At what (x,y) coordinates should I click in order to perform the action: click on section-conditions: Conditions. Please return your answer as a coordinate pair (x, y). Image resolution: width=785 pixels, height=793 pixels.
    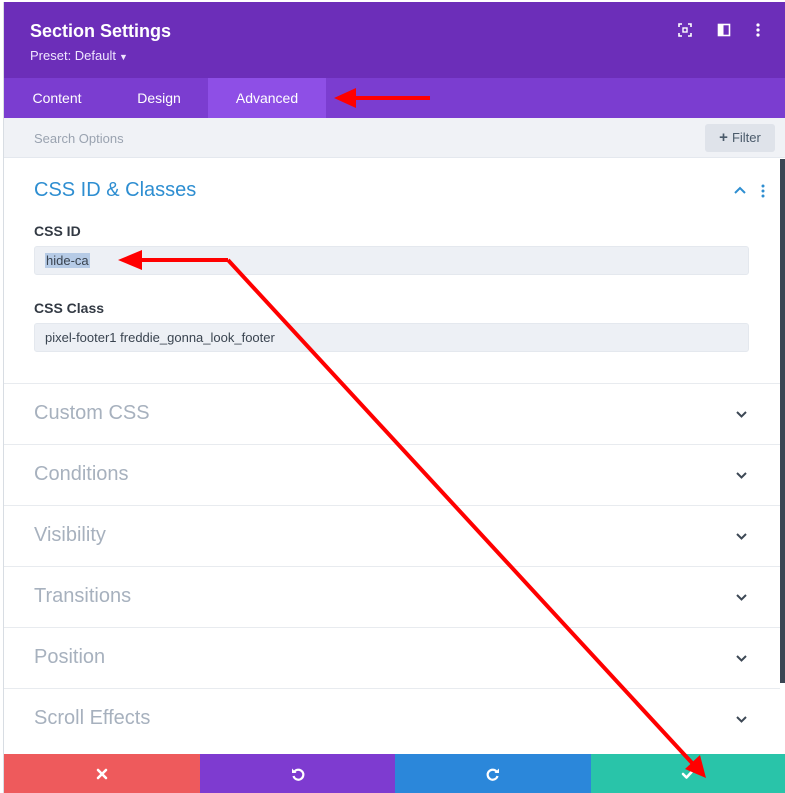
    Looking at the image, I should click on (392, 474).